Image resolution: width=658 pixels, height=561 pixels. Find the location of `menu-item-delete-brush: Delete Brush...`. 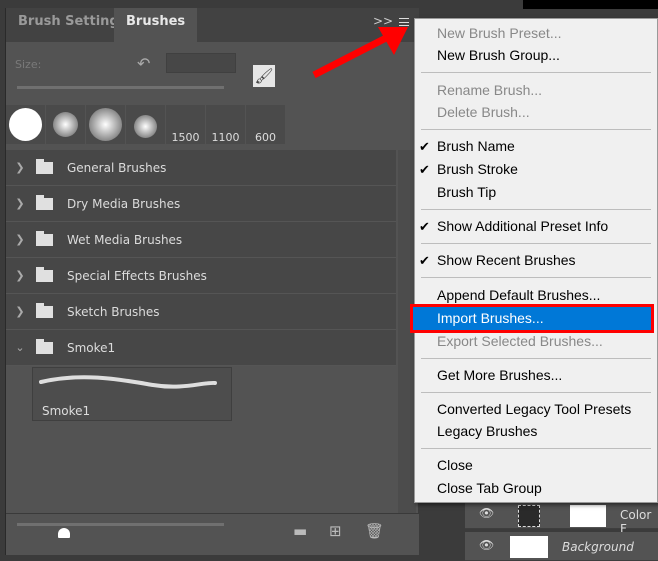

menu-item-delete-brush: Delete Brush... is located at coordinates (536, 112).